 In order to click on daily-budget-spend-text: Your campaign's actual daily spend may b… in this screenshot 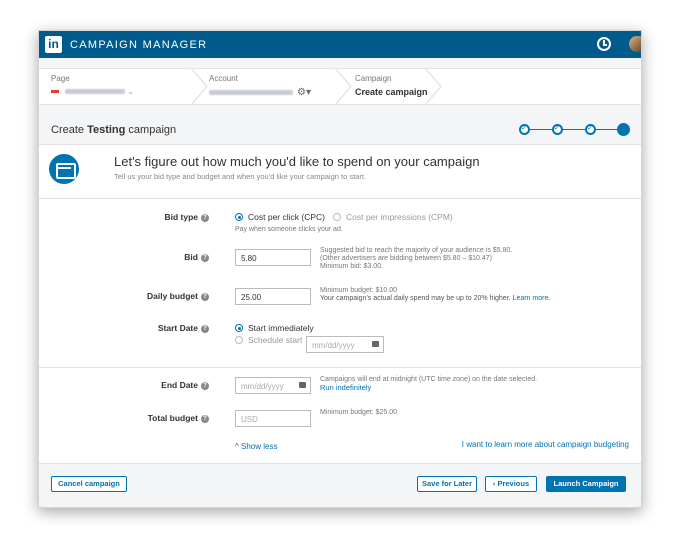, I will do `click(416, 298)`.